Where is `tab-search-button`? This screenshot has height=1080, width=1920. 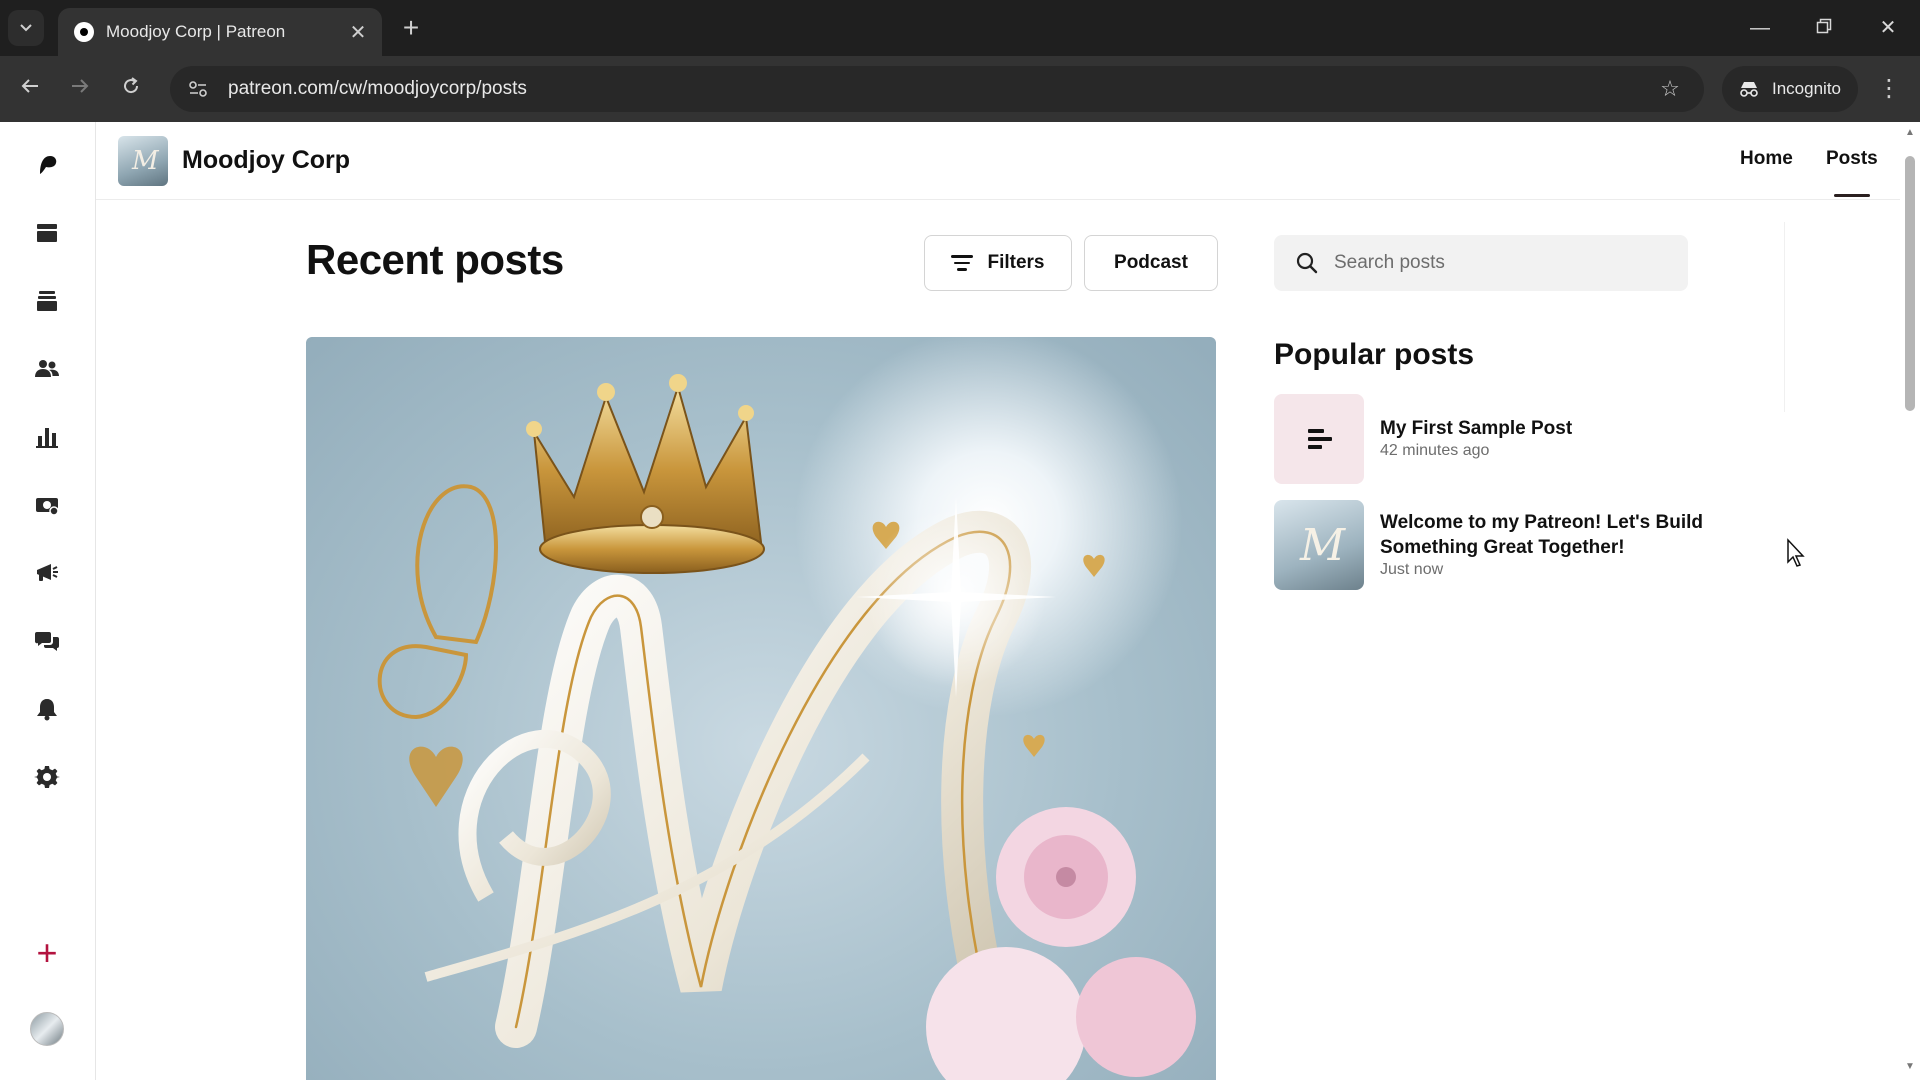
tab-search-button is located at coordinates (26, 28).